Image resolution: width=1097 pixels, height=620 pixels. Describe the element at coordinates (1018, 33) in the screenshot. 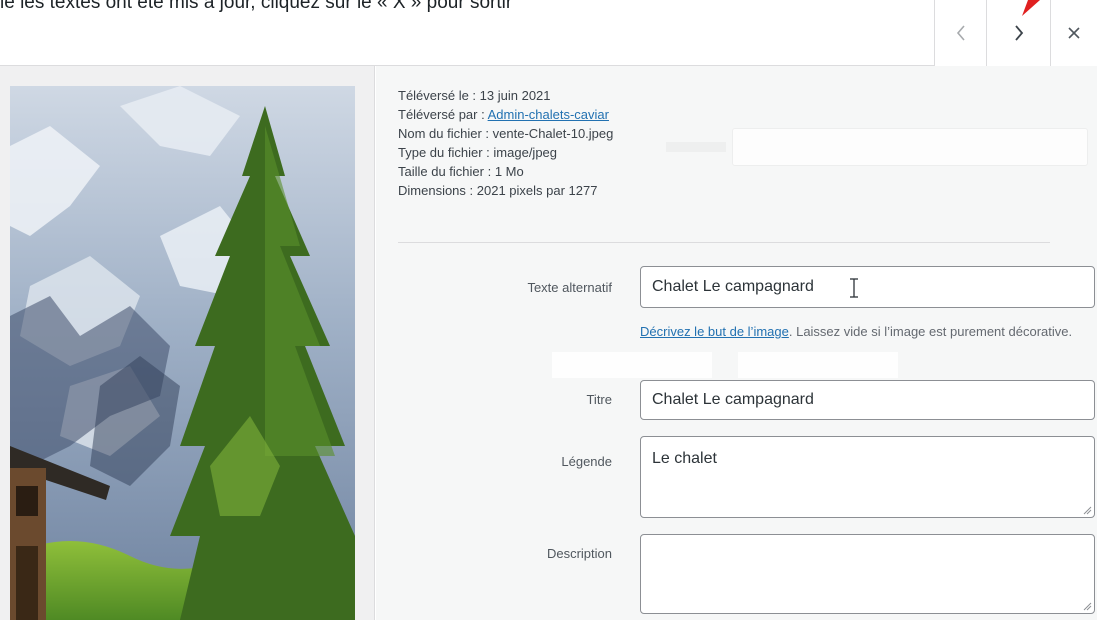

I see `chevron-right-icon` at that location.